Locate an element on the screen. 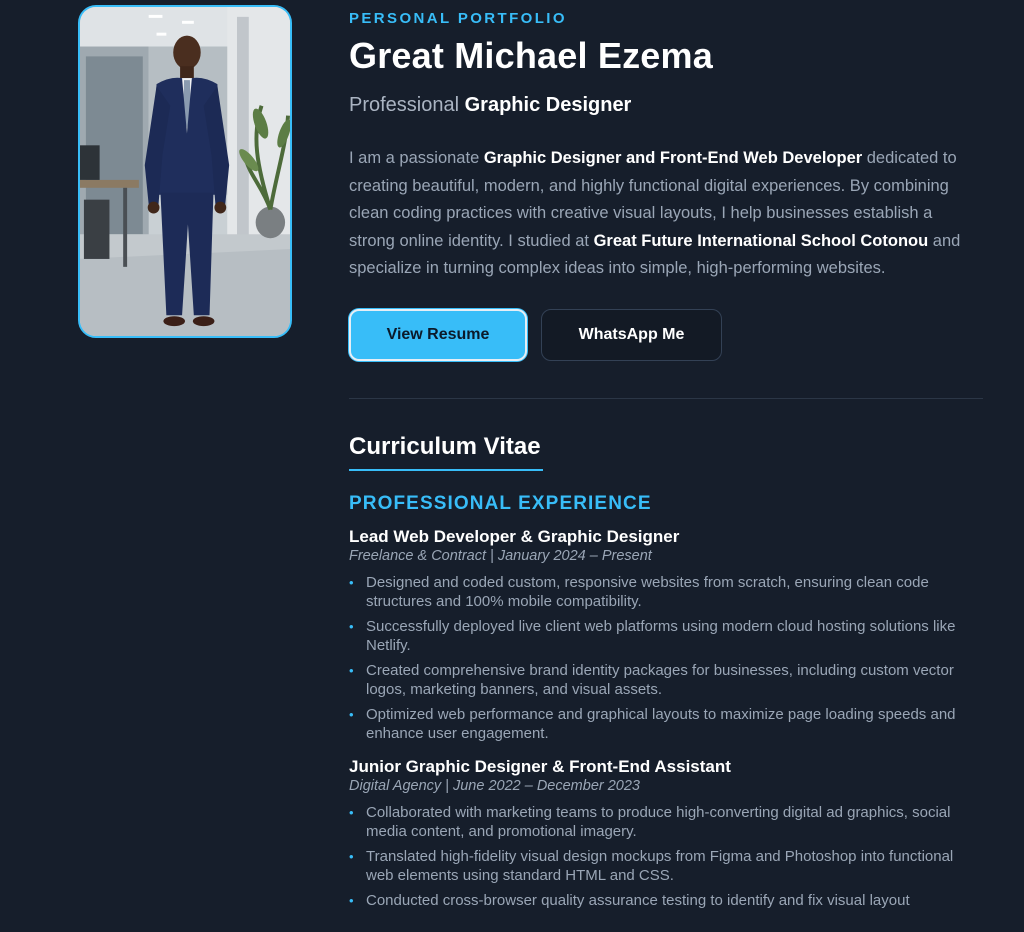  bio-text-1: I am a passionate is located at coordinates (416, 158).